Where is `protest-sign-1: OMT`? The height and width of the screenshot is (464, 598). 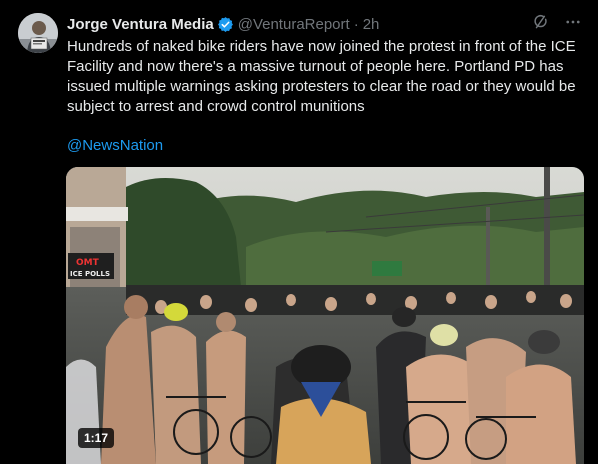
protest-sign-1: OMT is located at coordinates (88, 263).